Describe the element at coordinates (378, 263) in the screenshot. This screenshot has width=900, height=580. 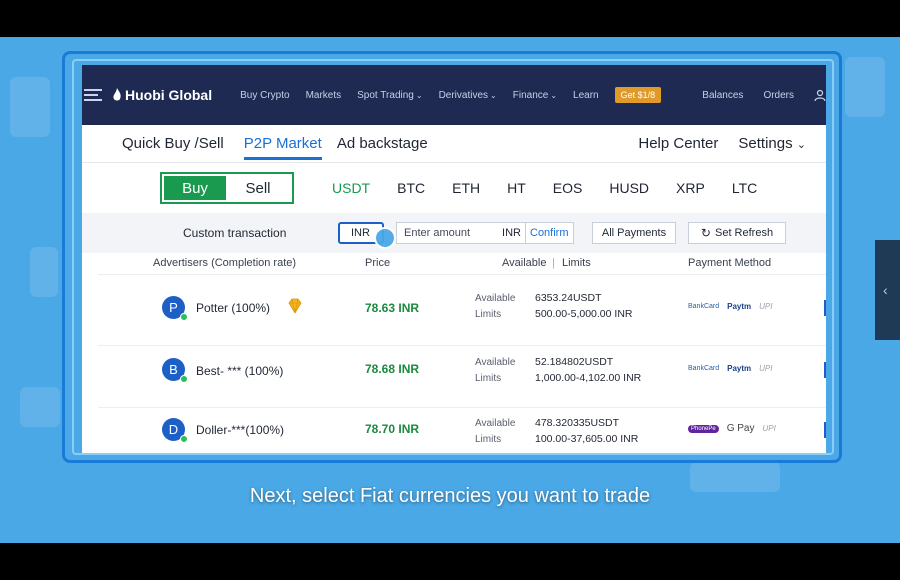
I see `col-price: Price` at that location.